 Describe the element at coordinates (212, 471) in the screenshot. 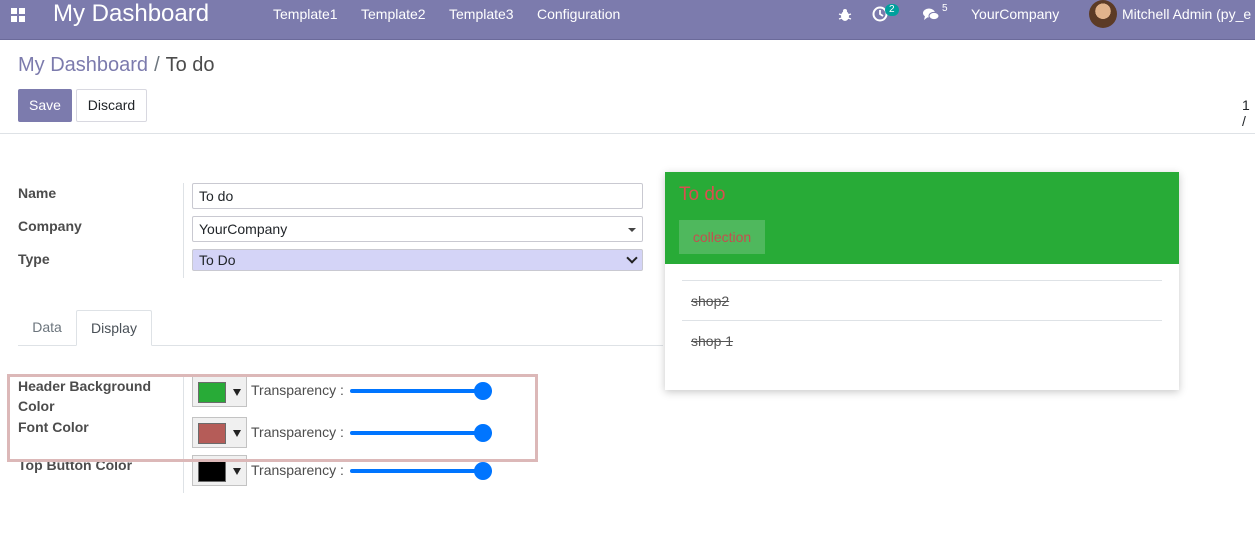

I see `top-button-color-swatch` at that location.